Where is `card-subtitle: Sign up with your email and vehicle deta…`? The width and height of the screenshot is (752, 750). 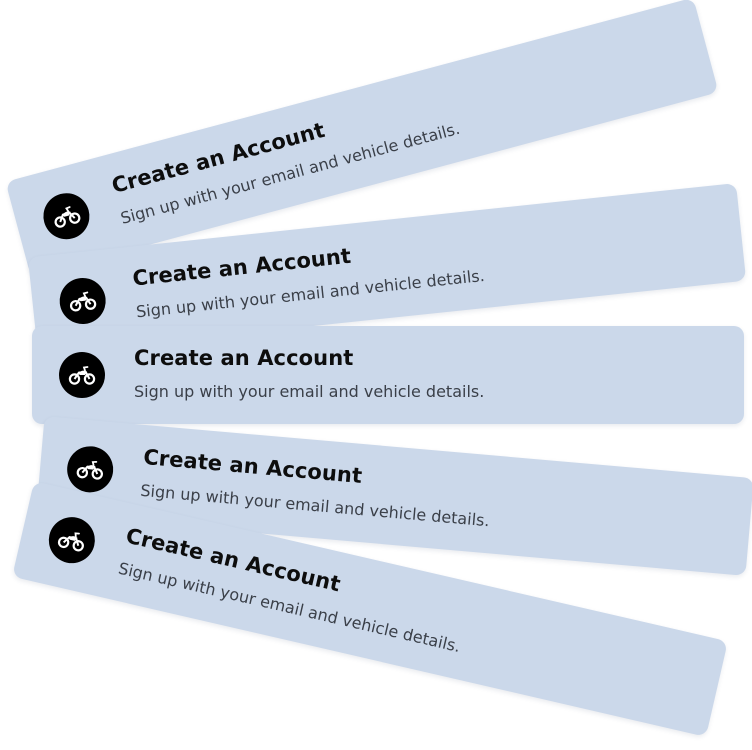 card-subtitle: Sign up with your email and vehicle deta… is located at coordinates (309, 391).